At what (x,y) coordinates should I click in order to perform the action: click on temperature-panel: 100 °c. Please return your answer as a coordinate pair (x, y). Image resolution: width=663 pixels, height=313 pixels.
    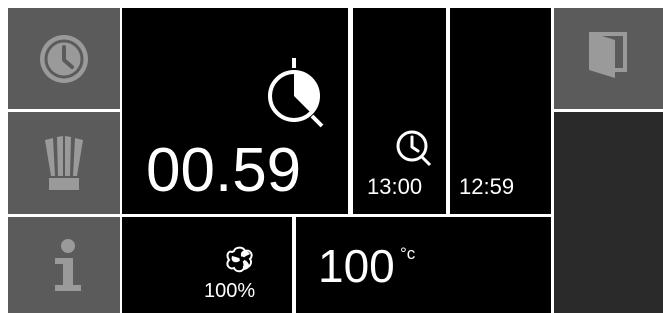
    Looking at the image, I should click on (423, 265).